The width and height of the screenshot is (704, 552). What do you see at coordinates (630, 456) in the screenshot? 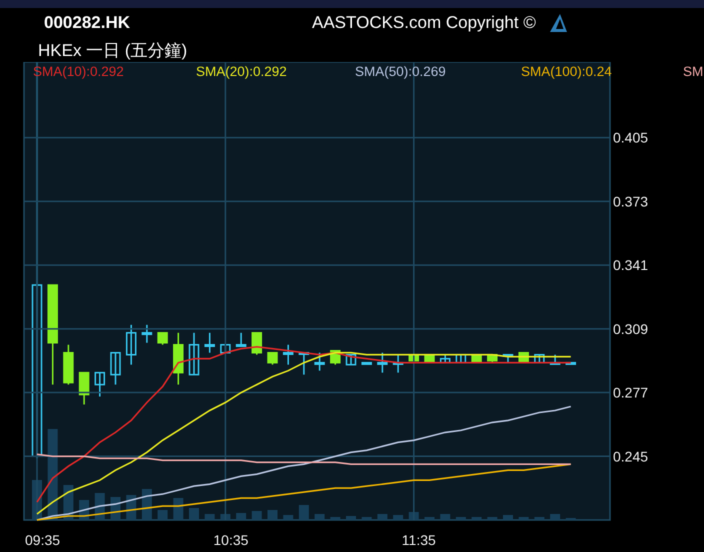
I see `y-axis-label: 0.245` at bounding box center [630, 456].